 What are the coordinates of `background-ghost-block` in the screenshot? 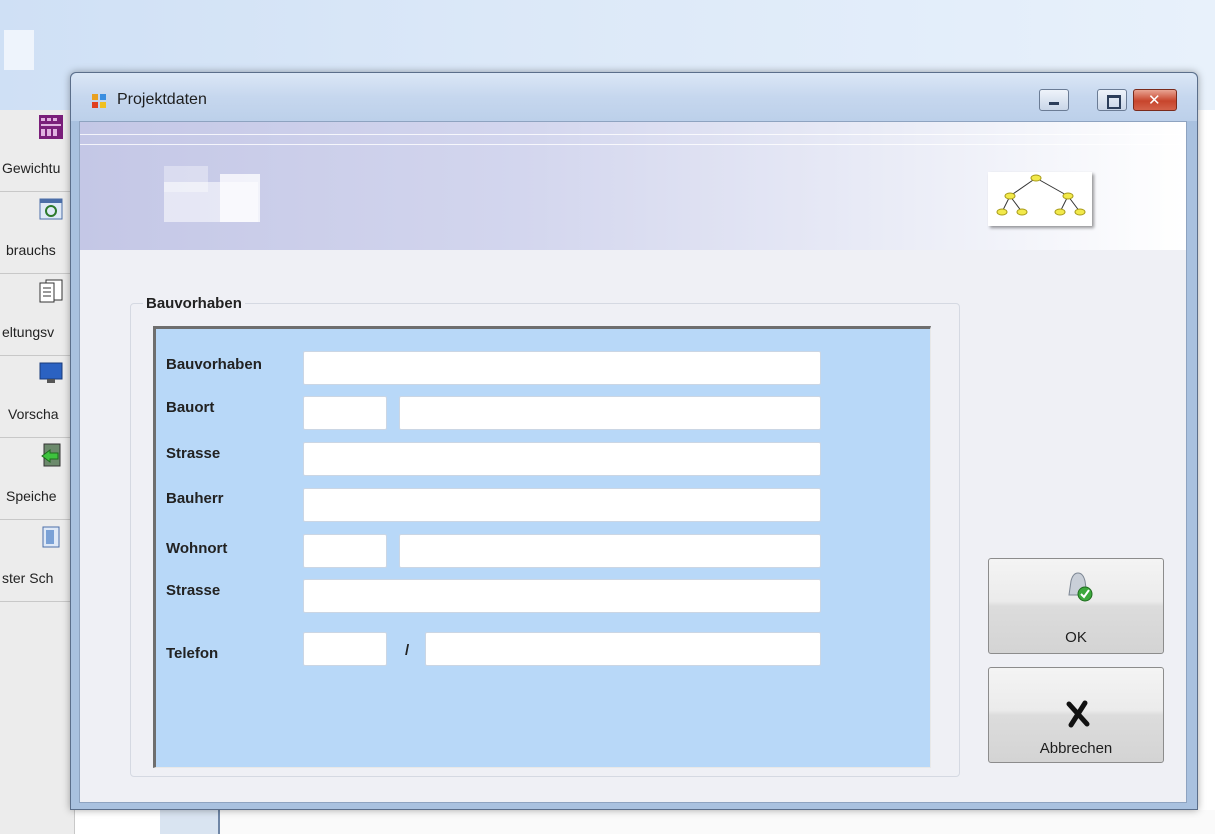 It's located at (19, 50).